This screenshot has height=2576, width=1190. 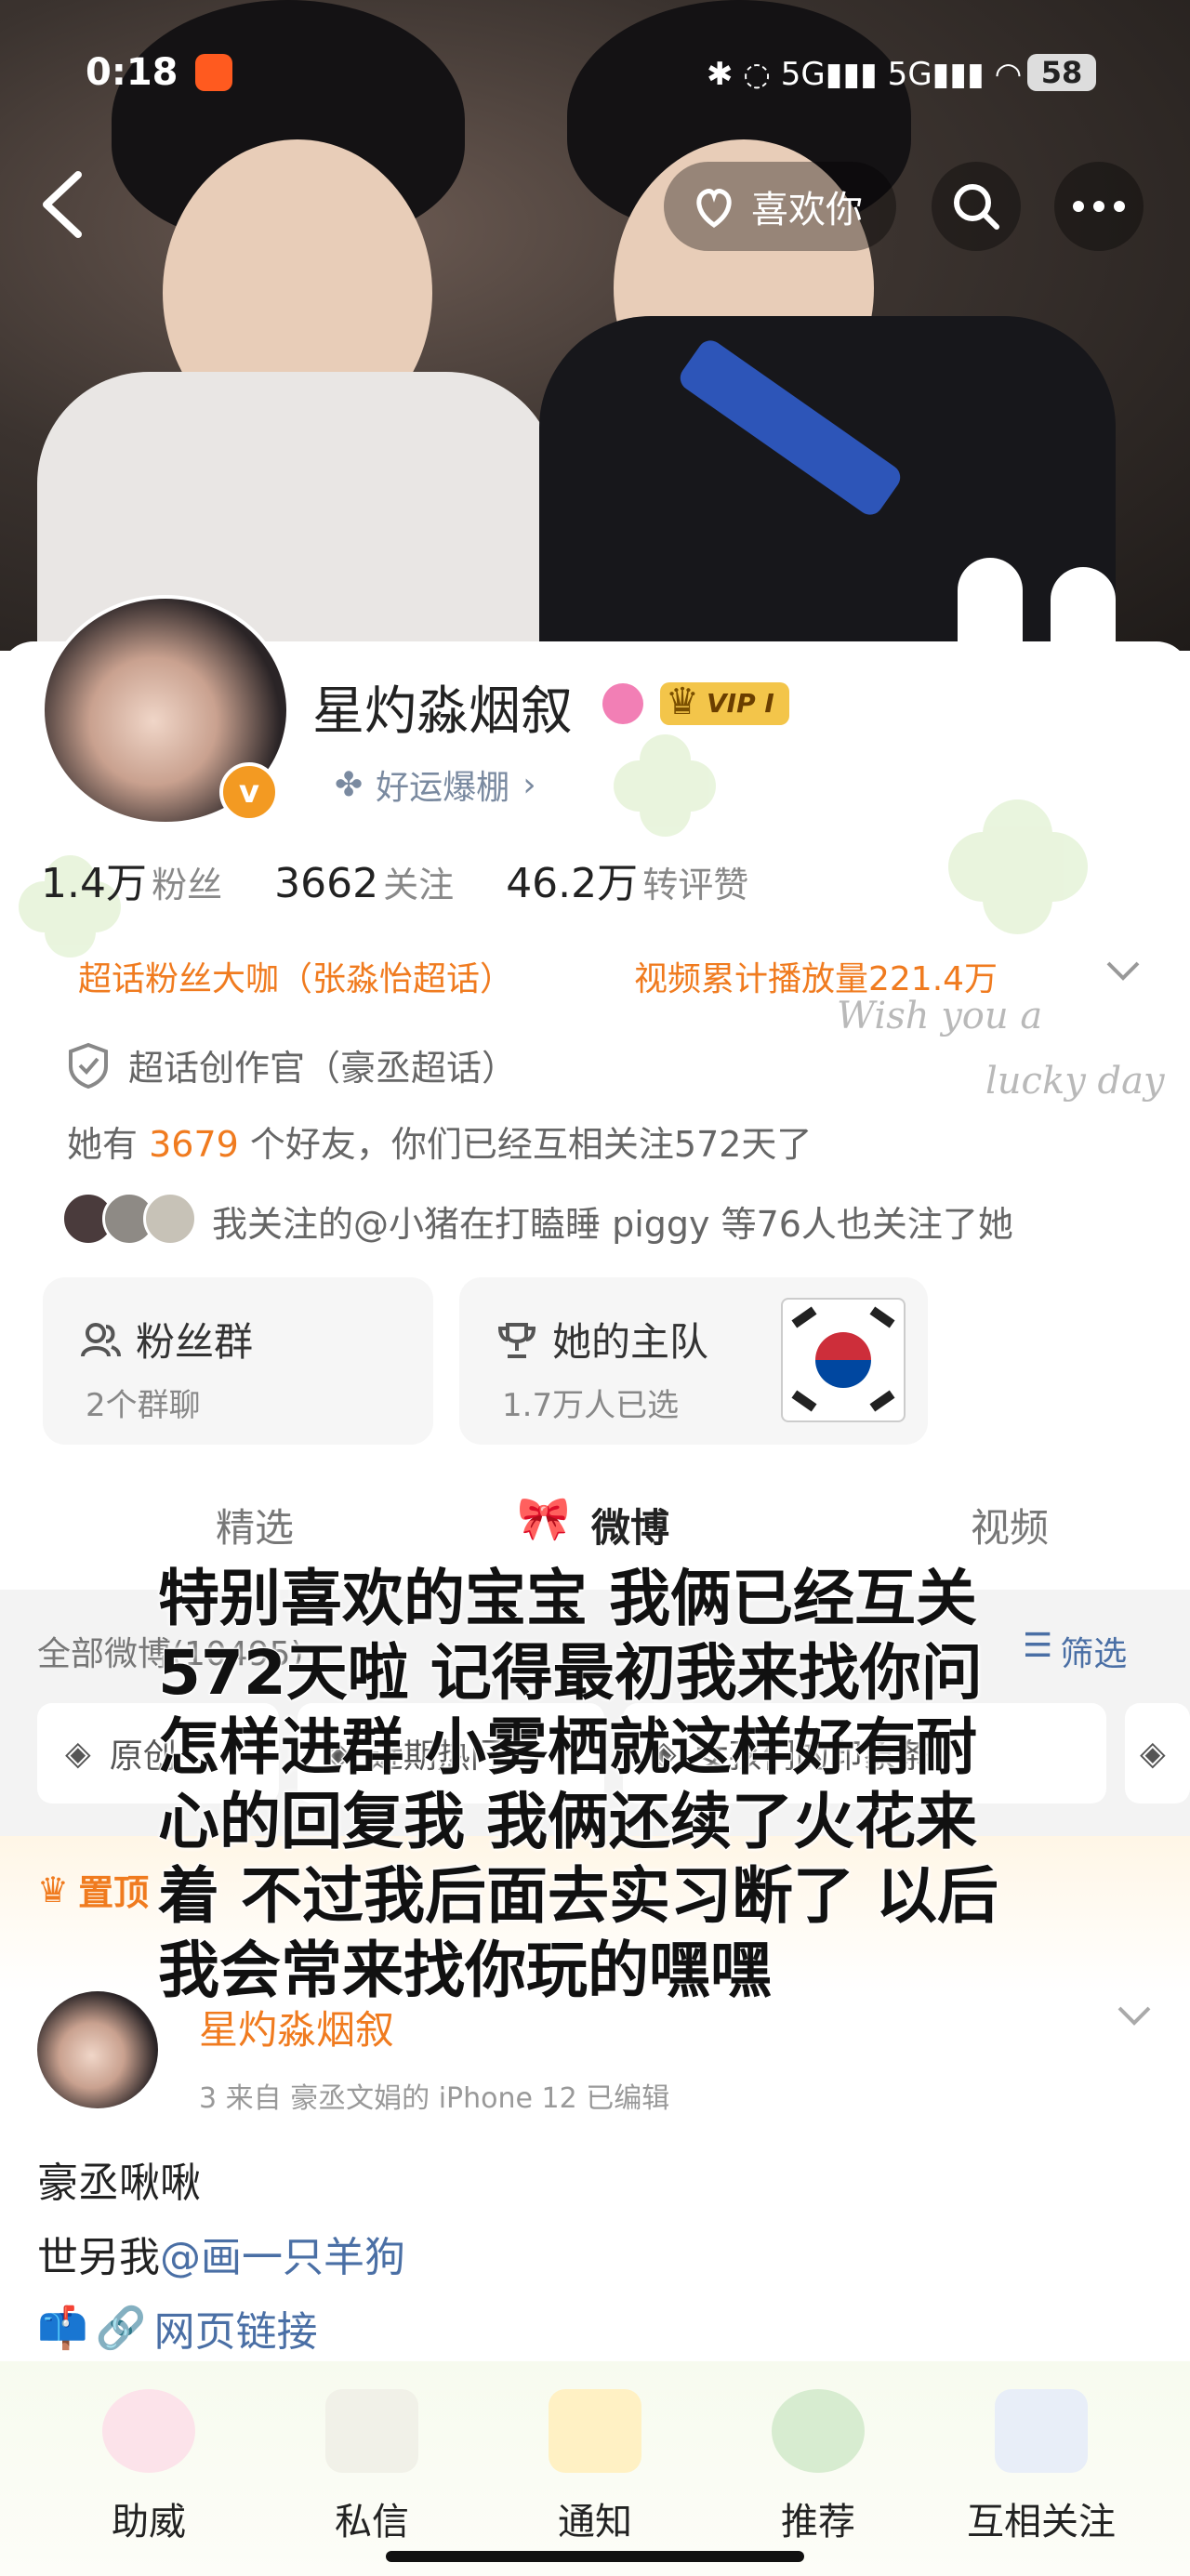 What do you see at coordinates (98, 2257) in the screenshot?
I see `post-line2-text: 世另我` at bounding box center [98, 2257].